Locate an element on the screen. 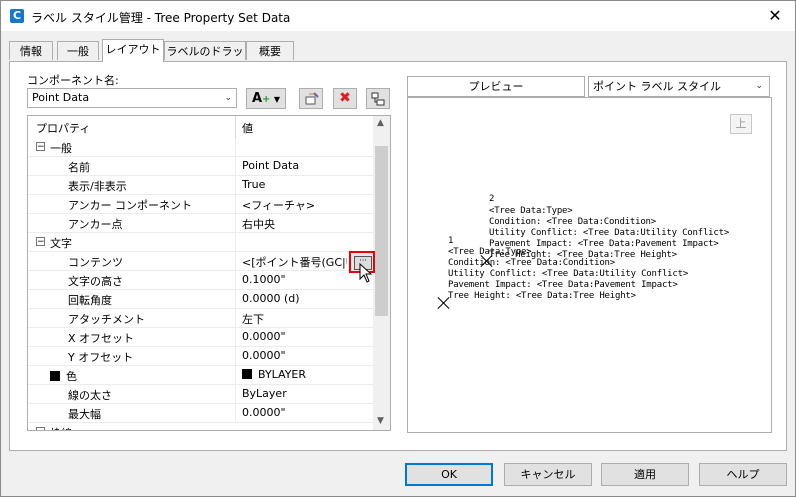 The height and width of the screenshot is (497, 796). property-row-anchor-point: アンカー点 右中央 is located at coordinates (200, 223).